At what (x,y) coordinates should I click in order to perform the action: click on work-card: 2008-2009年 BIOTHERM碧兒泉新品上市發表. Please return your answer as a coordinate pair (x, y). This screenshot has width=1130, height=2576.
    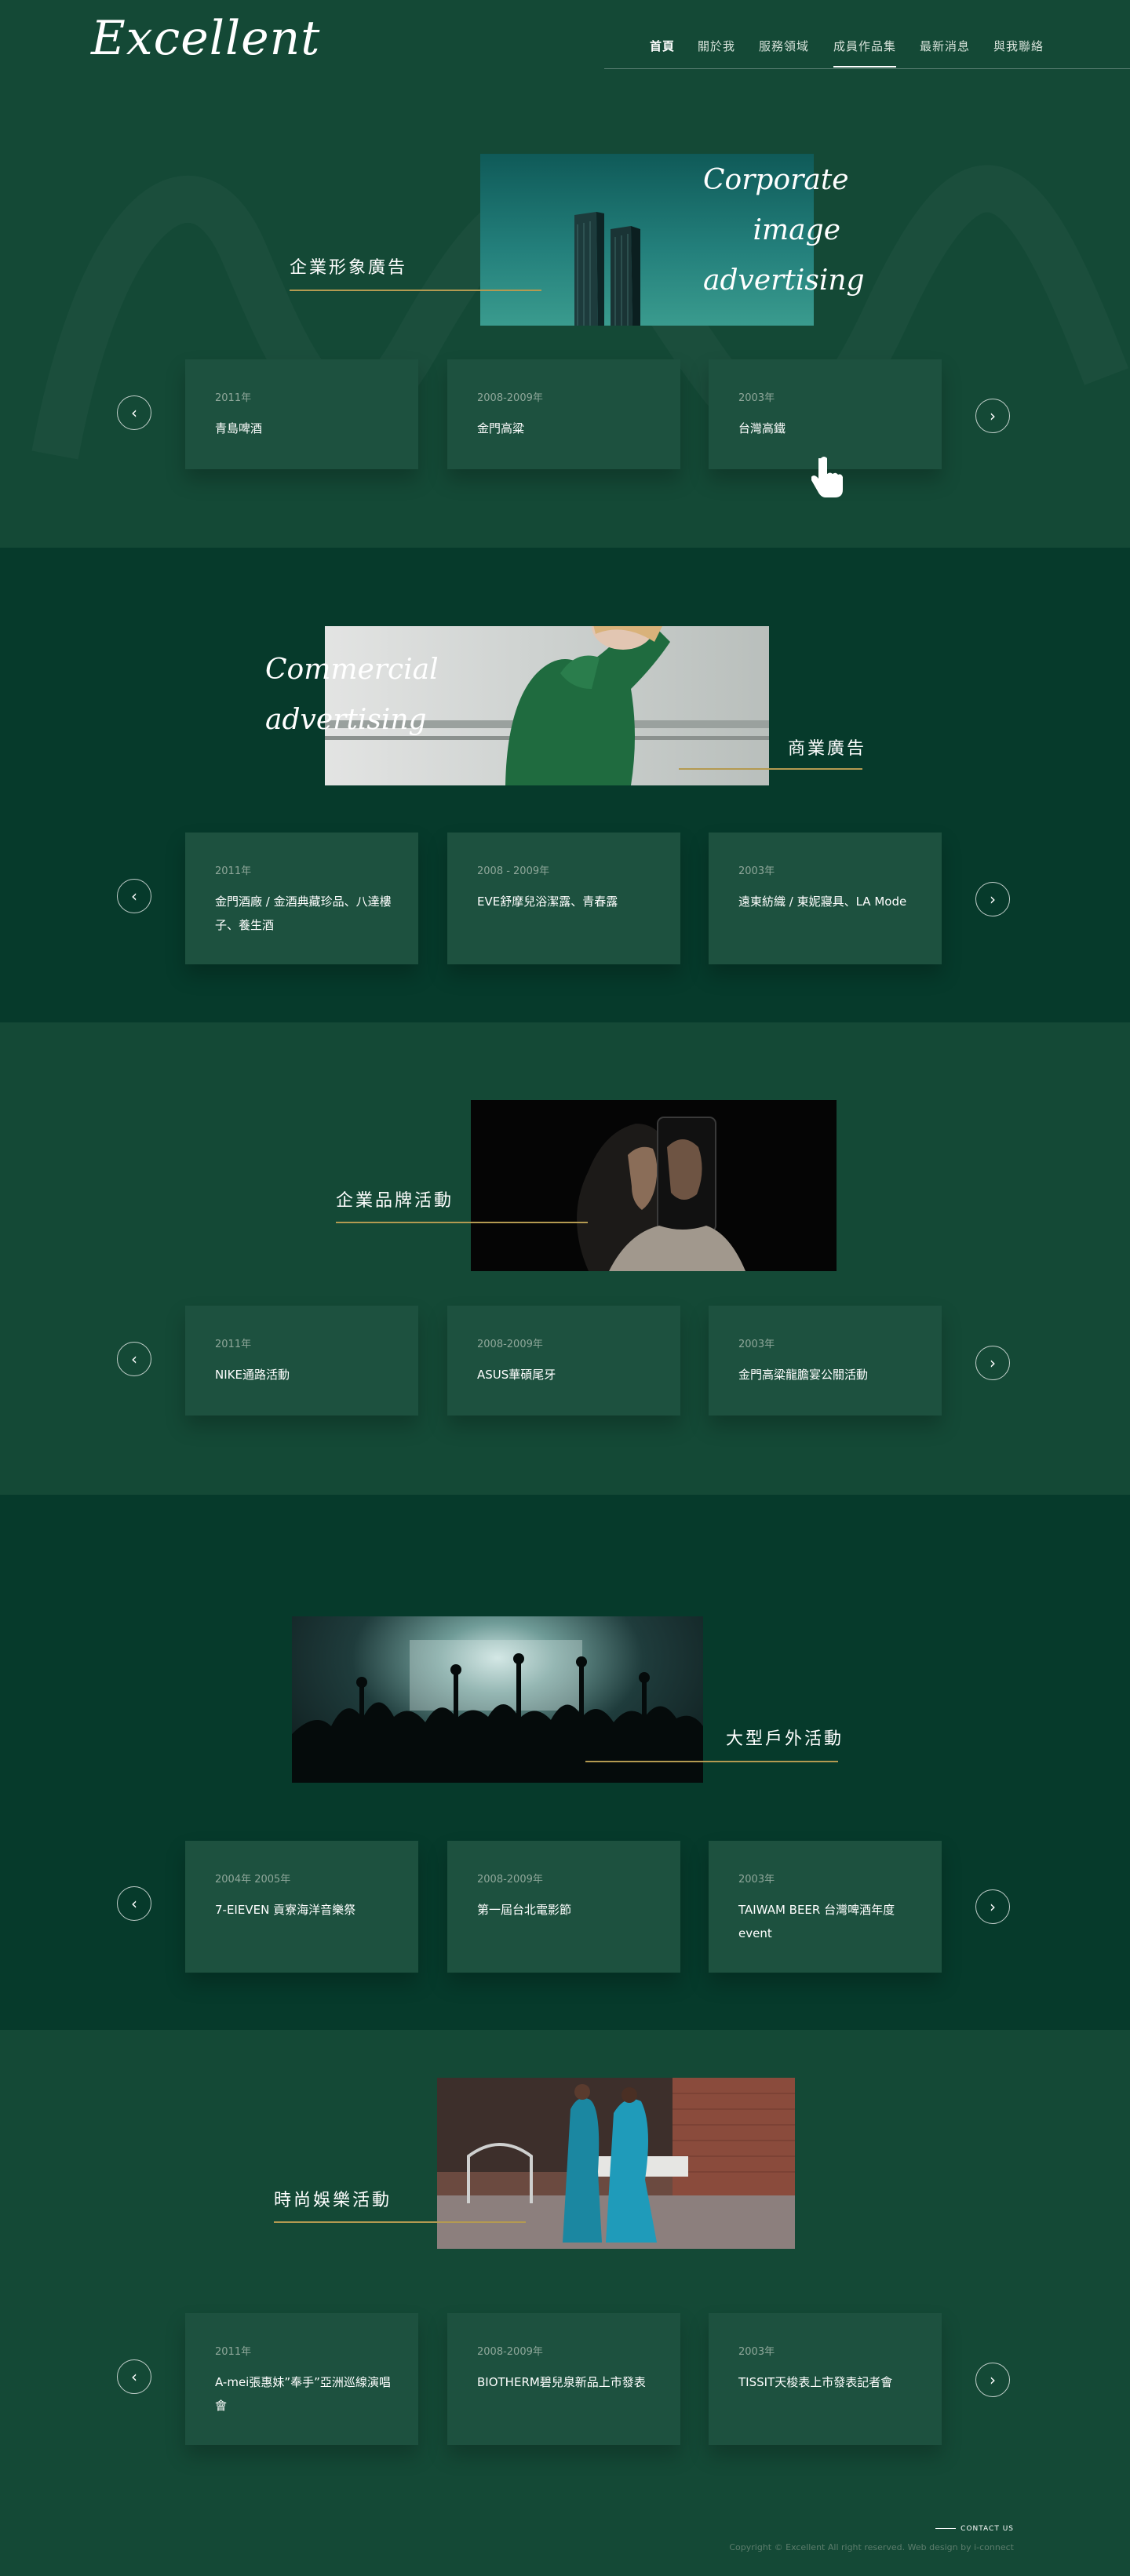
    Looking at the image, I should click on (563, 2379).